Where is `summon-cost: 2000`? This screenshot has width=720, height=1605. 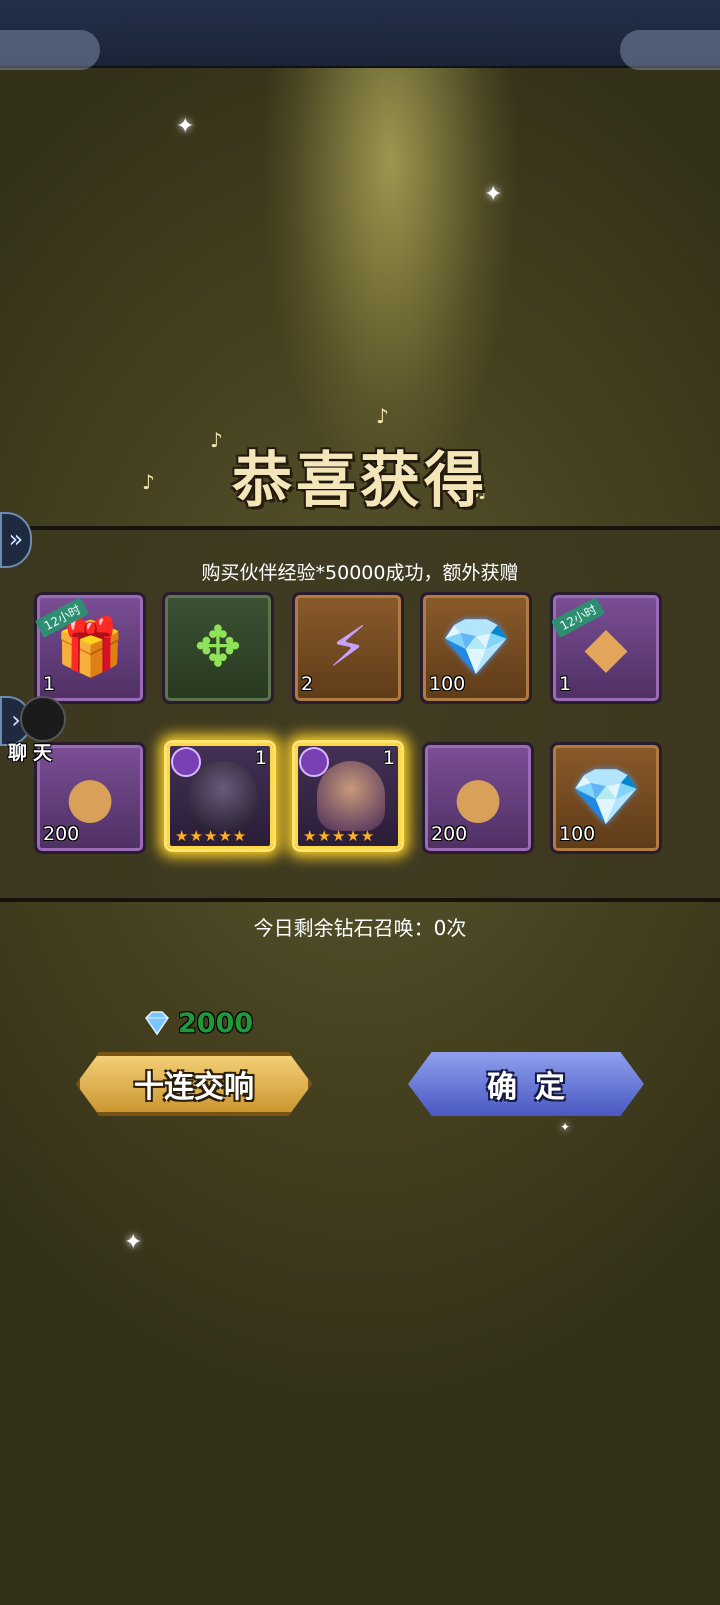
summon-cost: 2000 is located at coordinates (197, 1023).